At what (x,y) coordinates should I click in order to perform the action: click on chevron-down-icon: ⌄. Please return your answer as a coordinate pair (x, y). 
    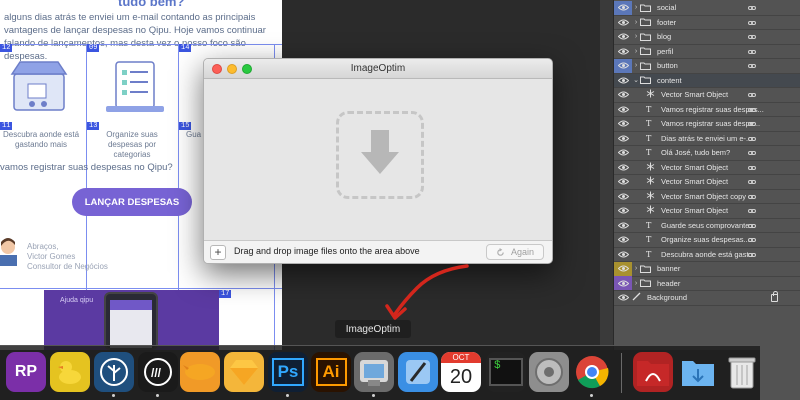
    Looking at the image, I should click on (636, 80).